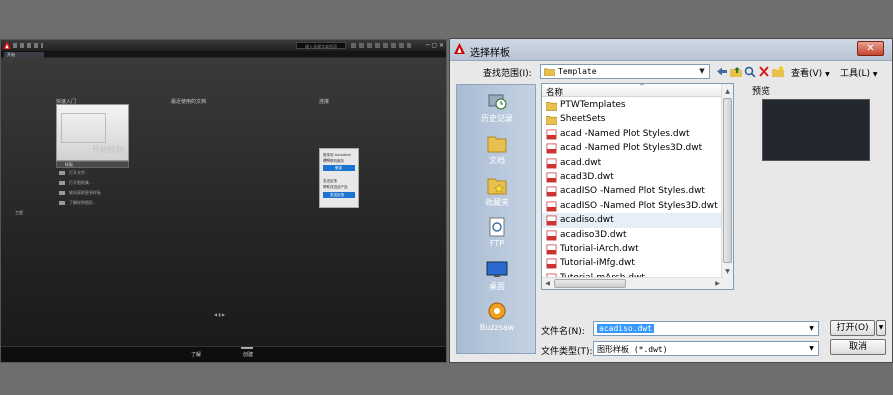 Image resolution: width=893 pixels, height=395 pixels. I want to click on signin-button: 登录, so click(339, 168).